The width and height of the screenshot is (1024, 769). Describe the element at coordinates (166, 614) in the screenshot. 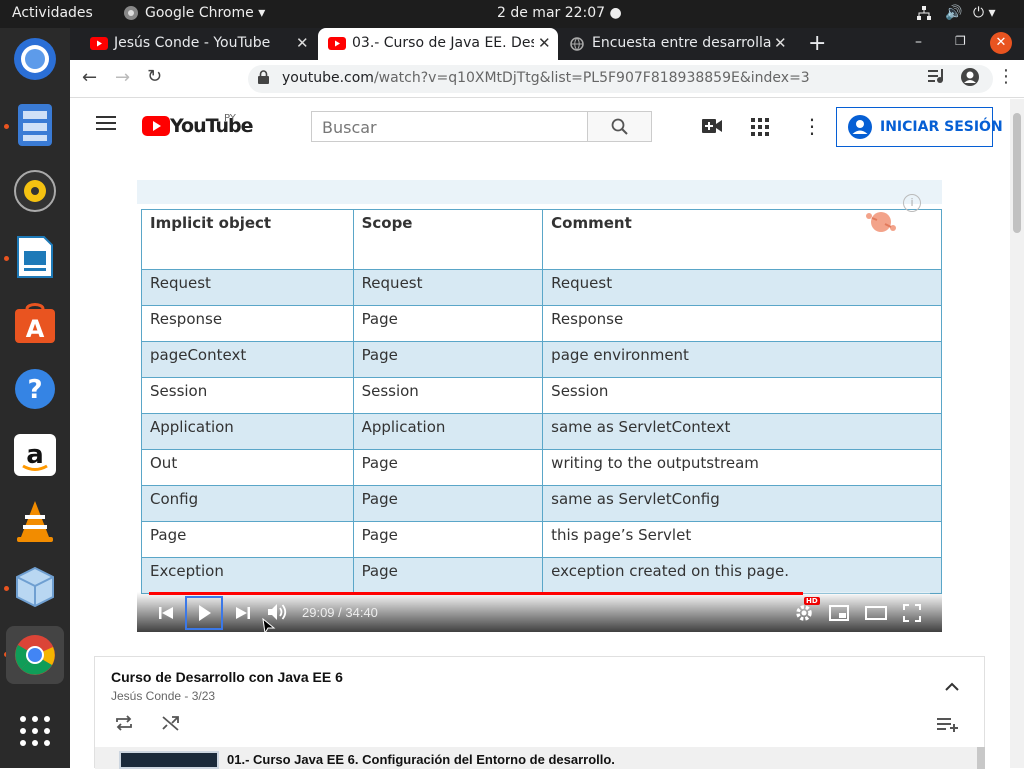

I see `previous-icon` at that location.